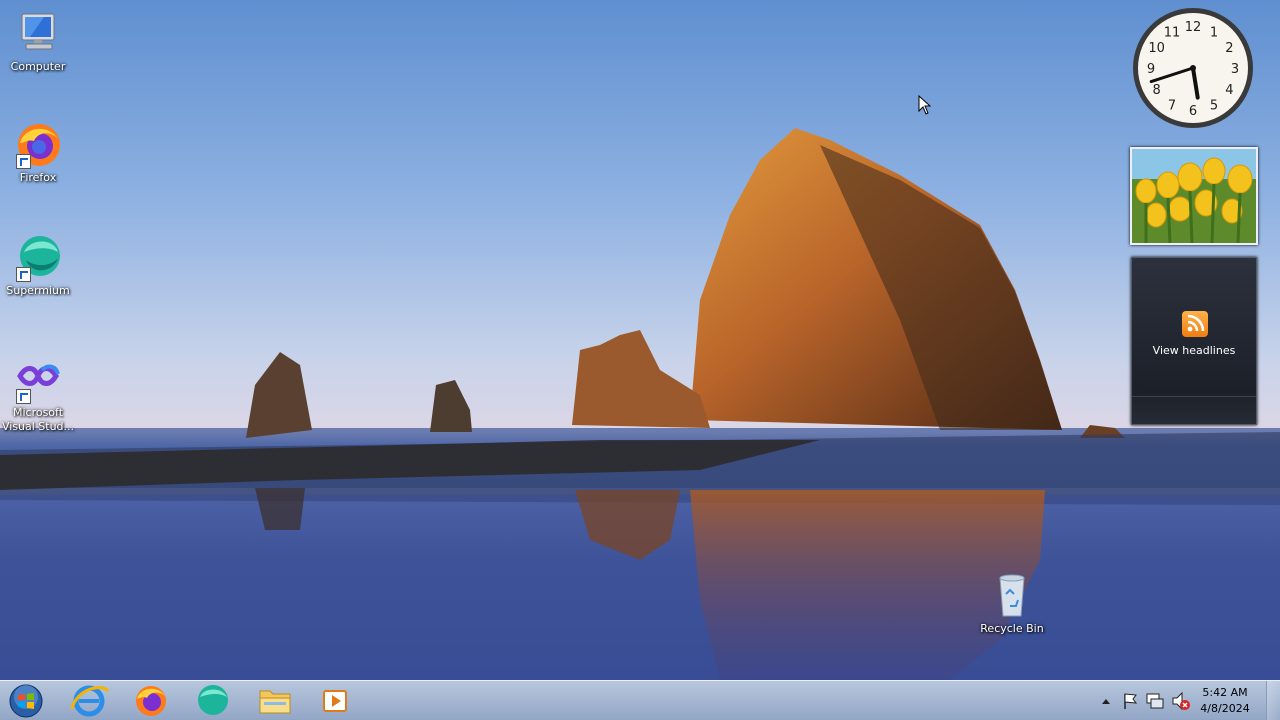  What do you see at coordinates (1235, 69) in the screenshot?
I see `clock-numeral: 3` at bounding box center [1235, 69].